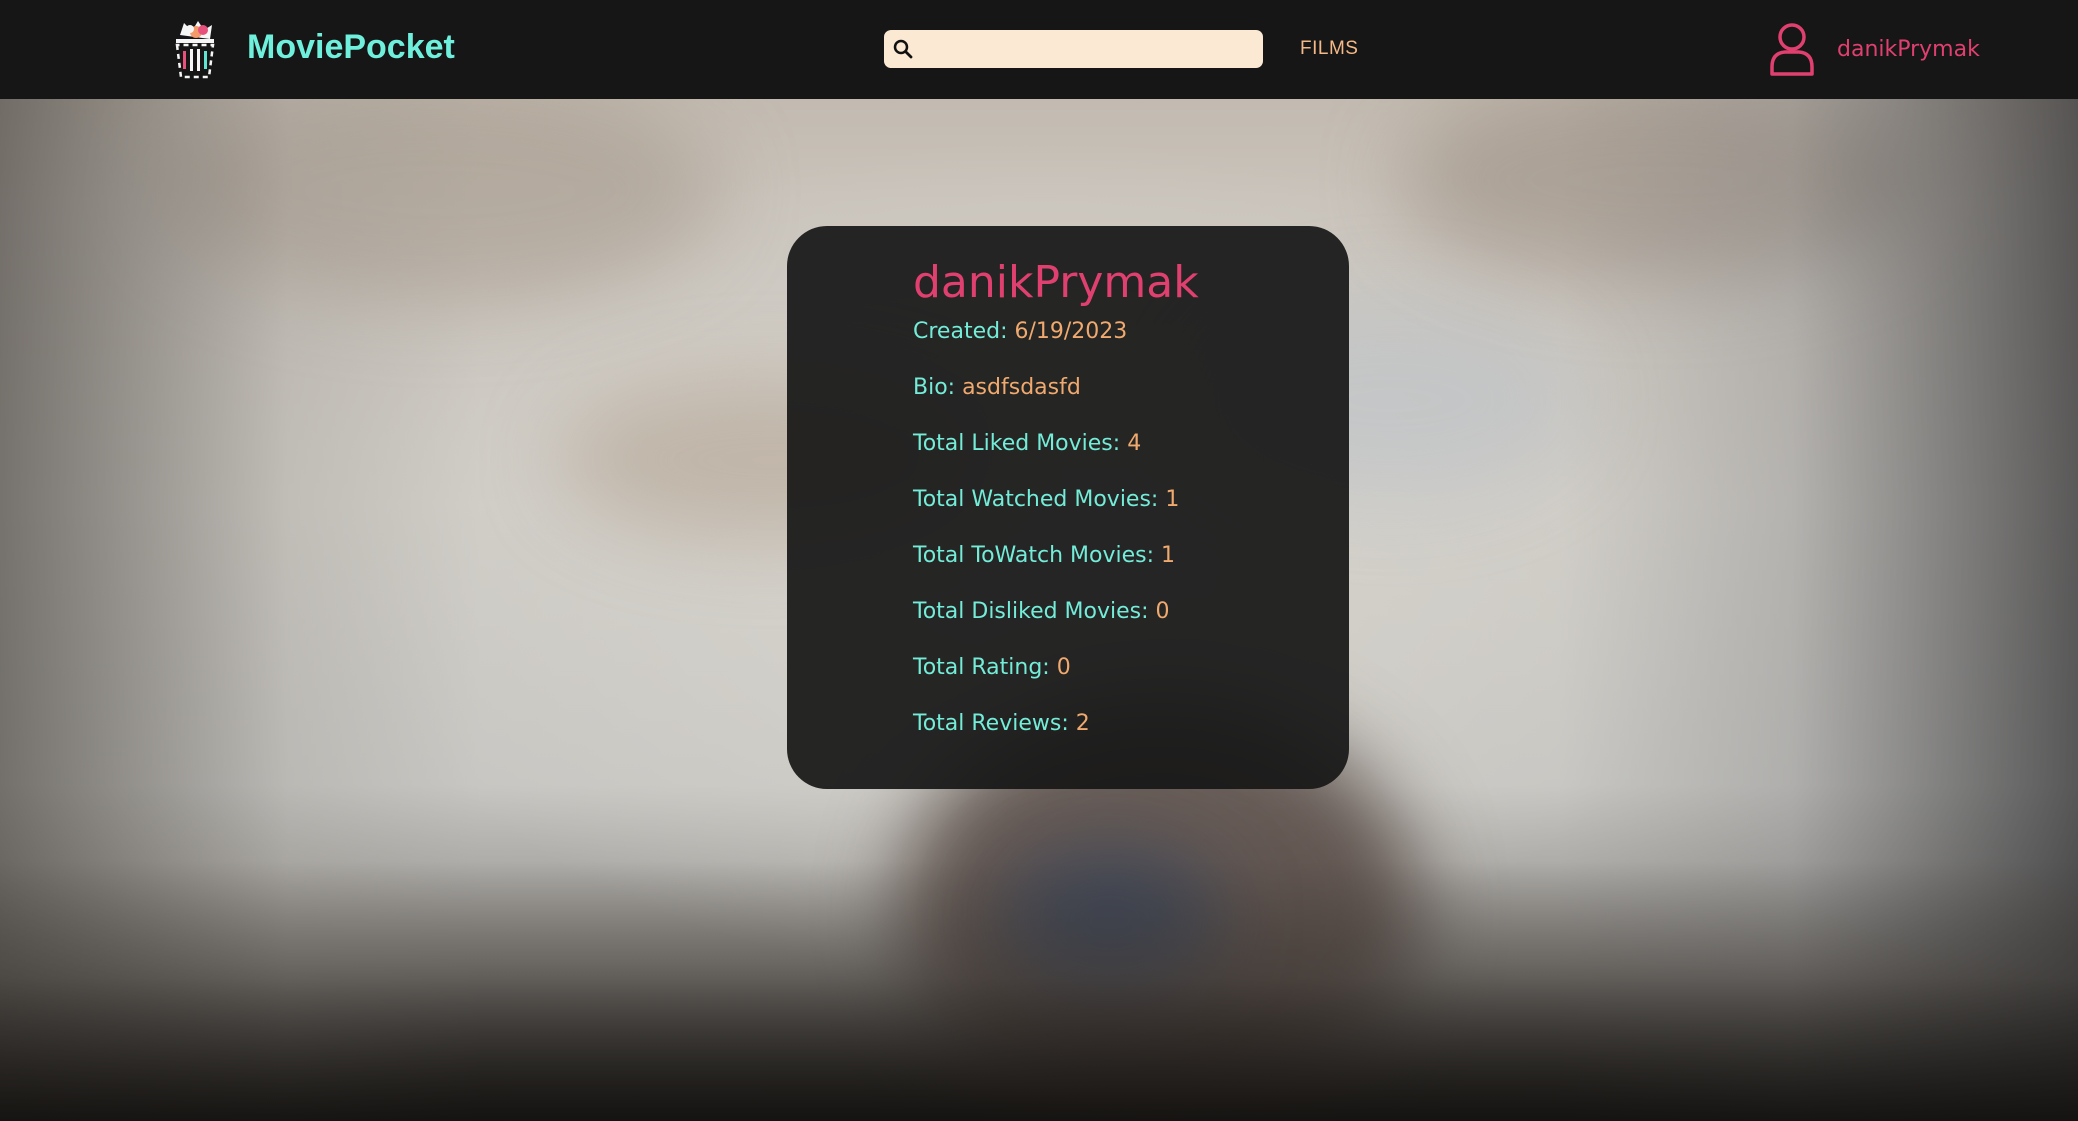 This screenshot has width=2078, height=1121. What do you see at coordinates (1162, 611) in the screenshot?
I see `disliked-value: 0` at bounding box center [1162, 611].